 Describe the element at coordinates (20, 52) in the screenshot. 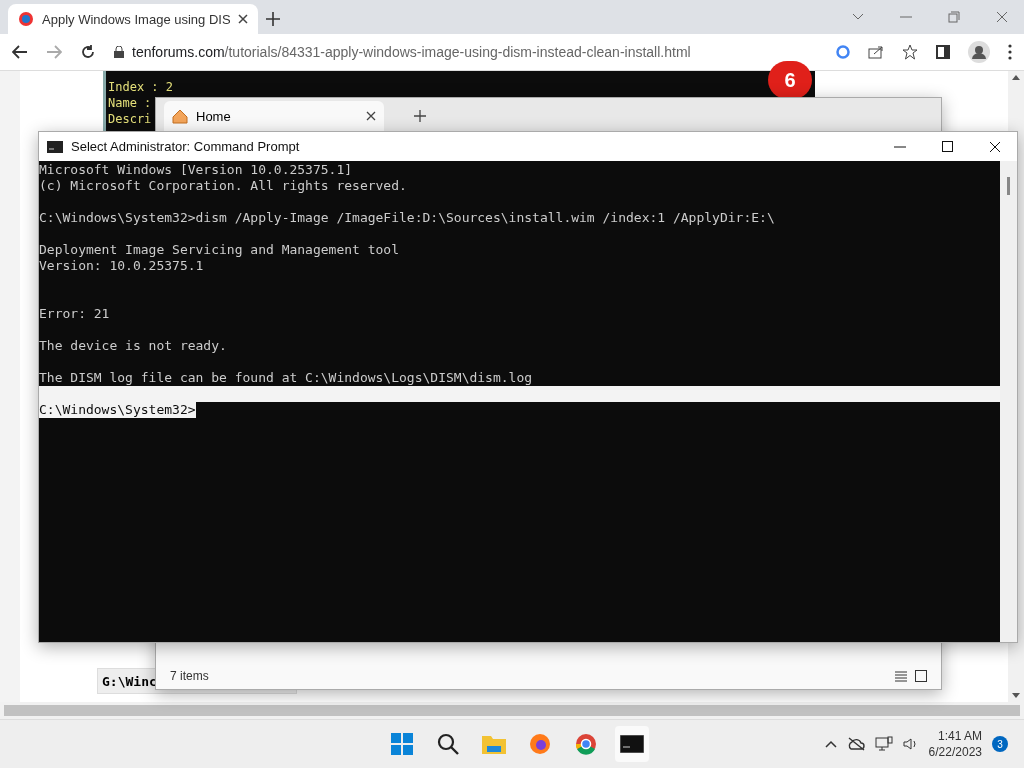

I see `back-icon` at that location.